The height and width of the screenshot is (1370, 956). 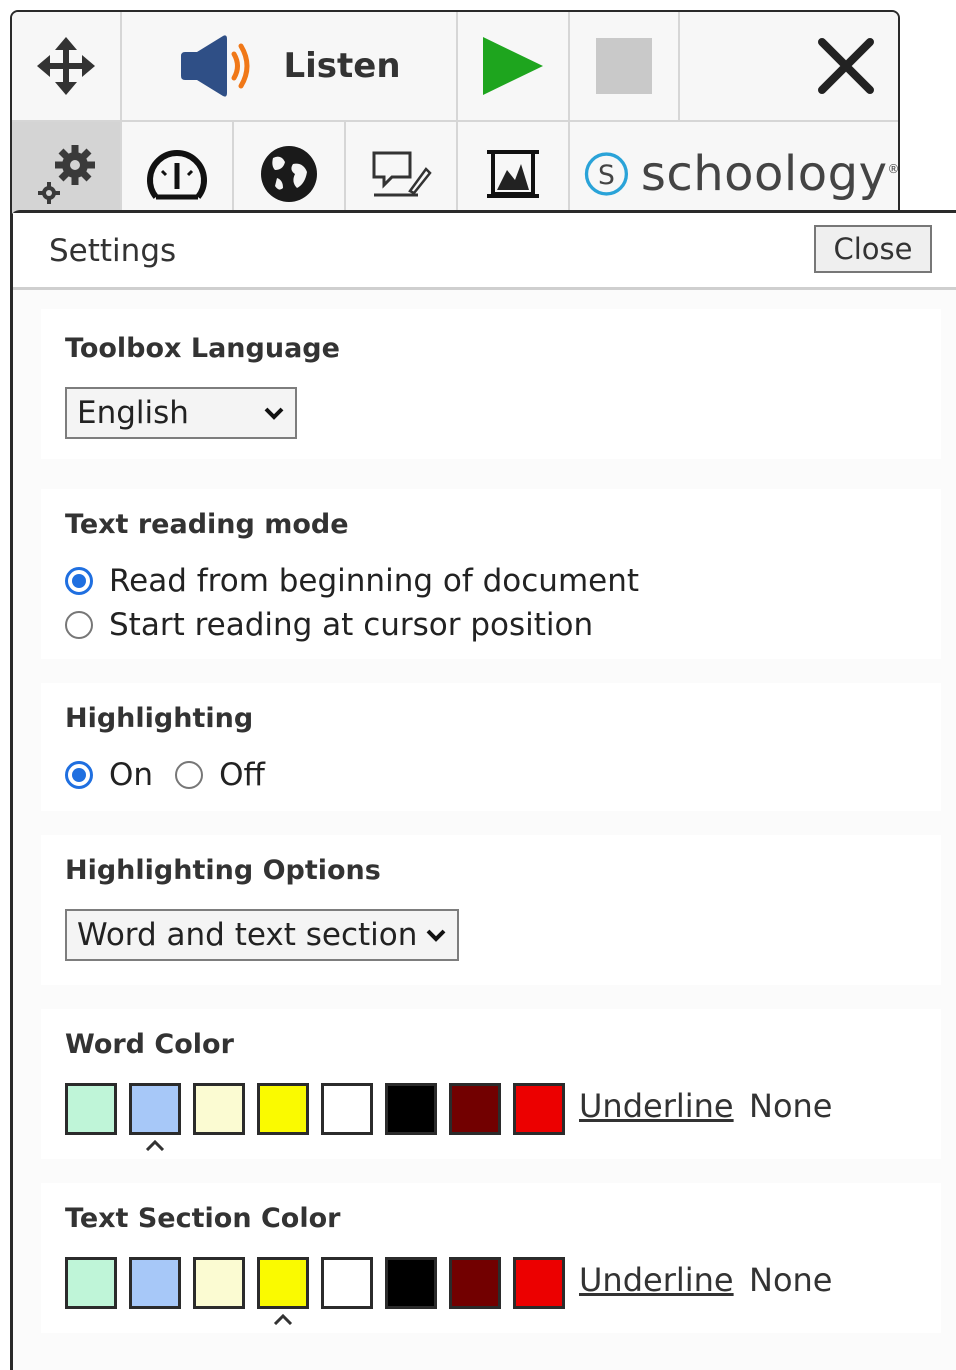 I want to click on section-none-option: None, so click(x=790, y=1280).